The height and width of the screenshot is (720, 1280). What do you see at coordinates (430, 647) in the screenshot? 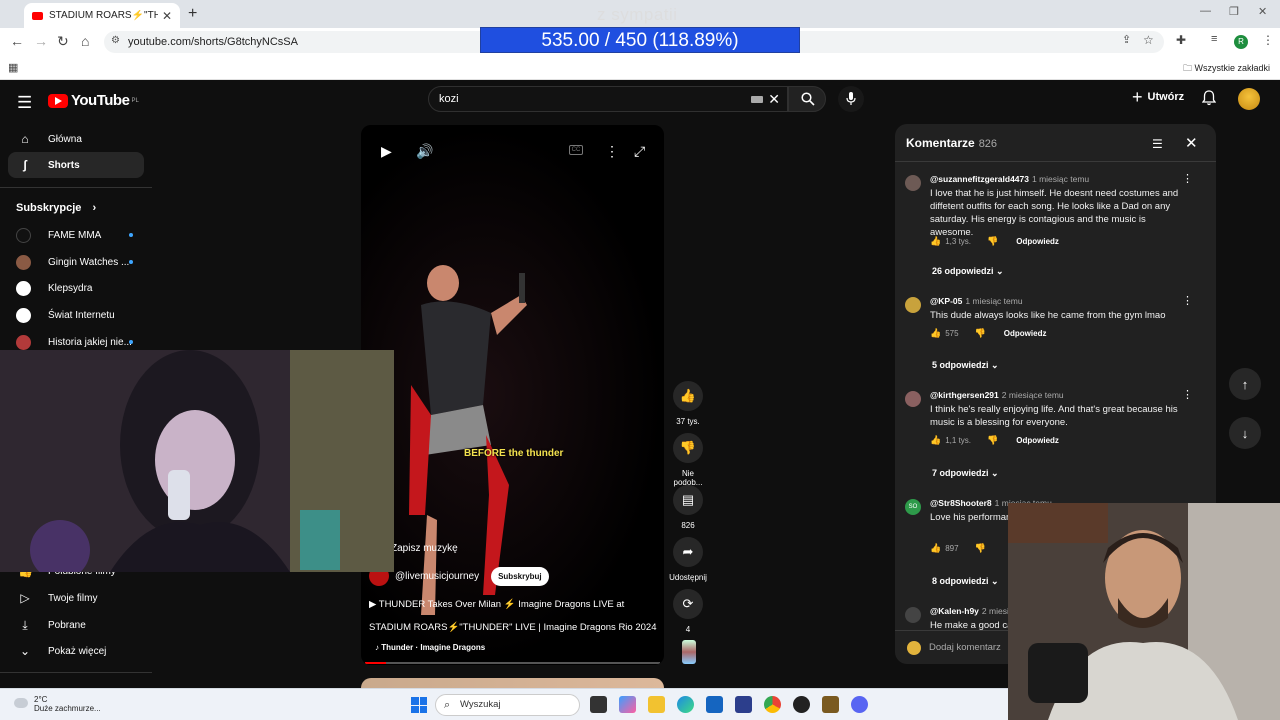
I see `music-label: ♪ Thunder · Imagine Dragons` at bounding box center [430, 647].